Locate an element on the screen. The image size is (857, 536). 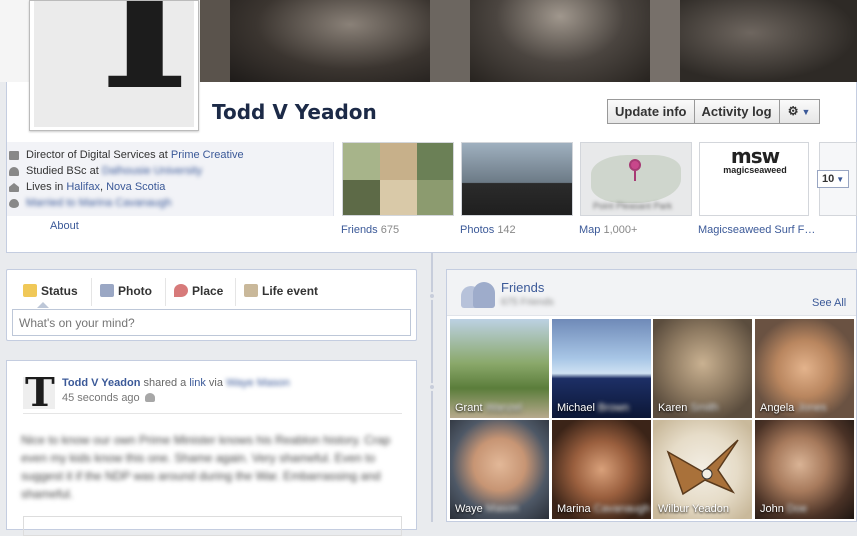
friends-box-count: 675 Friends is located at coordinates (527, 302).